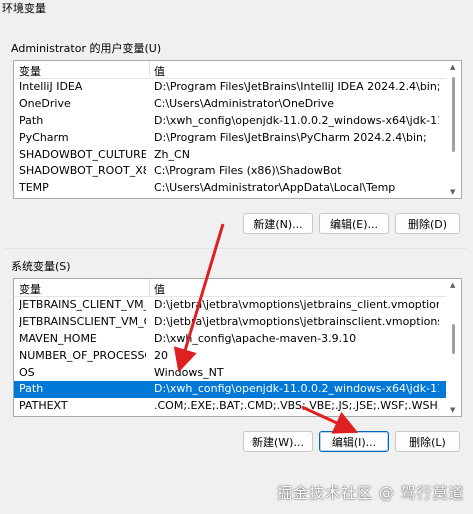 This screenshot has width=473, height=514. Describe the element at coordinates (44, 137) in the screenshot. I see `variable-name: PyCharm` at that location.